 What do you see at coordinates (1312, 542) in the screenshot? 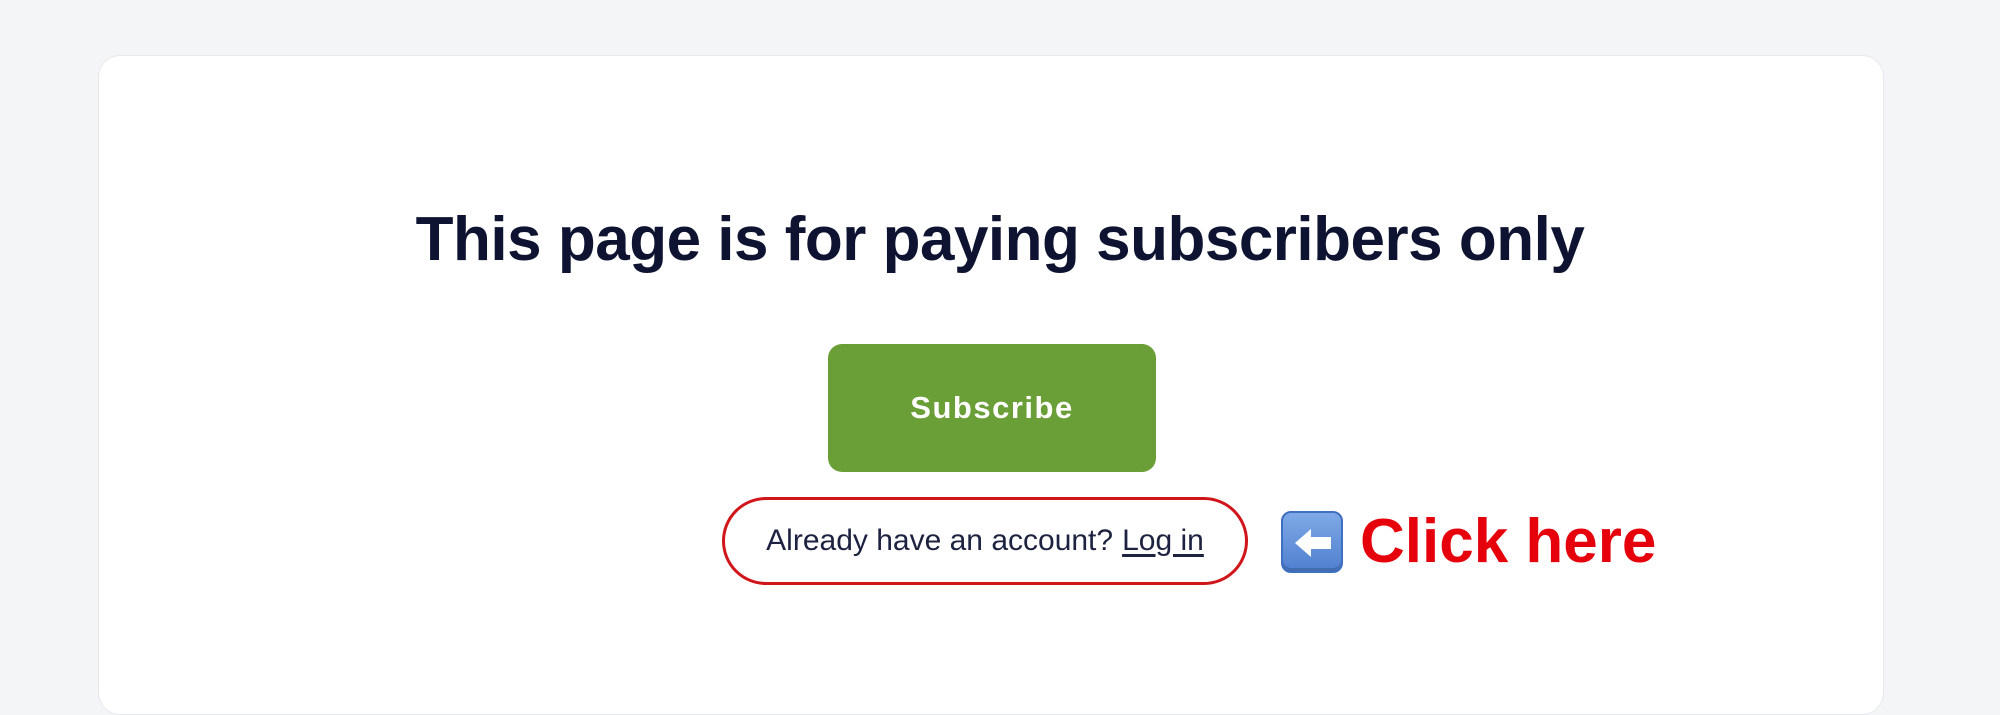
I see `left-arrow-icon` at bounding box center [1312, 542].